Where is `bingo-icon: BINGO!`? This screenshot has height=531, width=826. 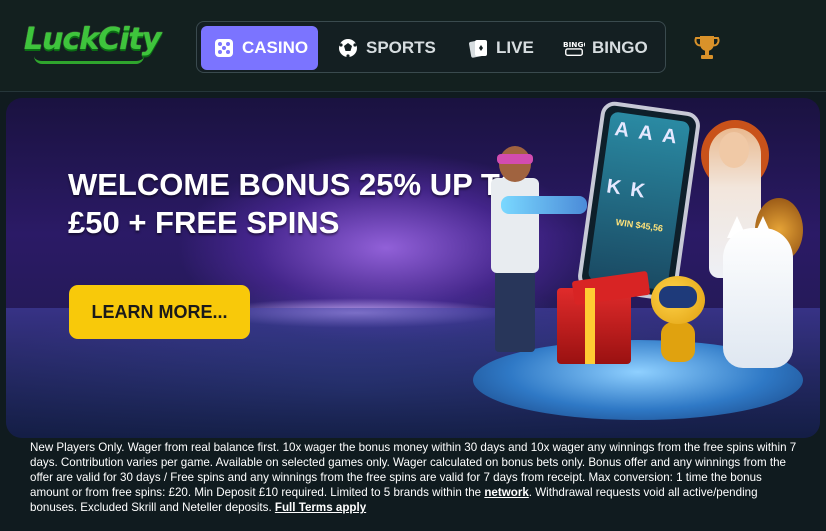
bingo-icon: BINGO! is located at coordinates (574, 48).